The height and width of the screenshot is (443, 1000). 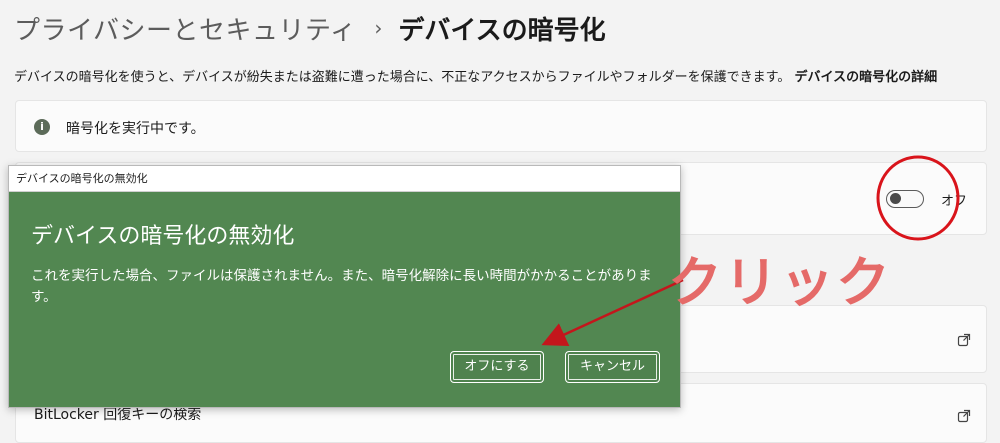 I want to click on breadcrumb-parent: プライバシーとセキュリティ, so click(x=185, y=28).